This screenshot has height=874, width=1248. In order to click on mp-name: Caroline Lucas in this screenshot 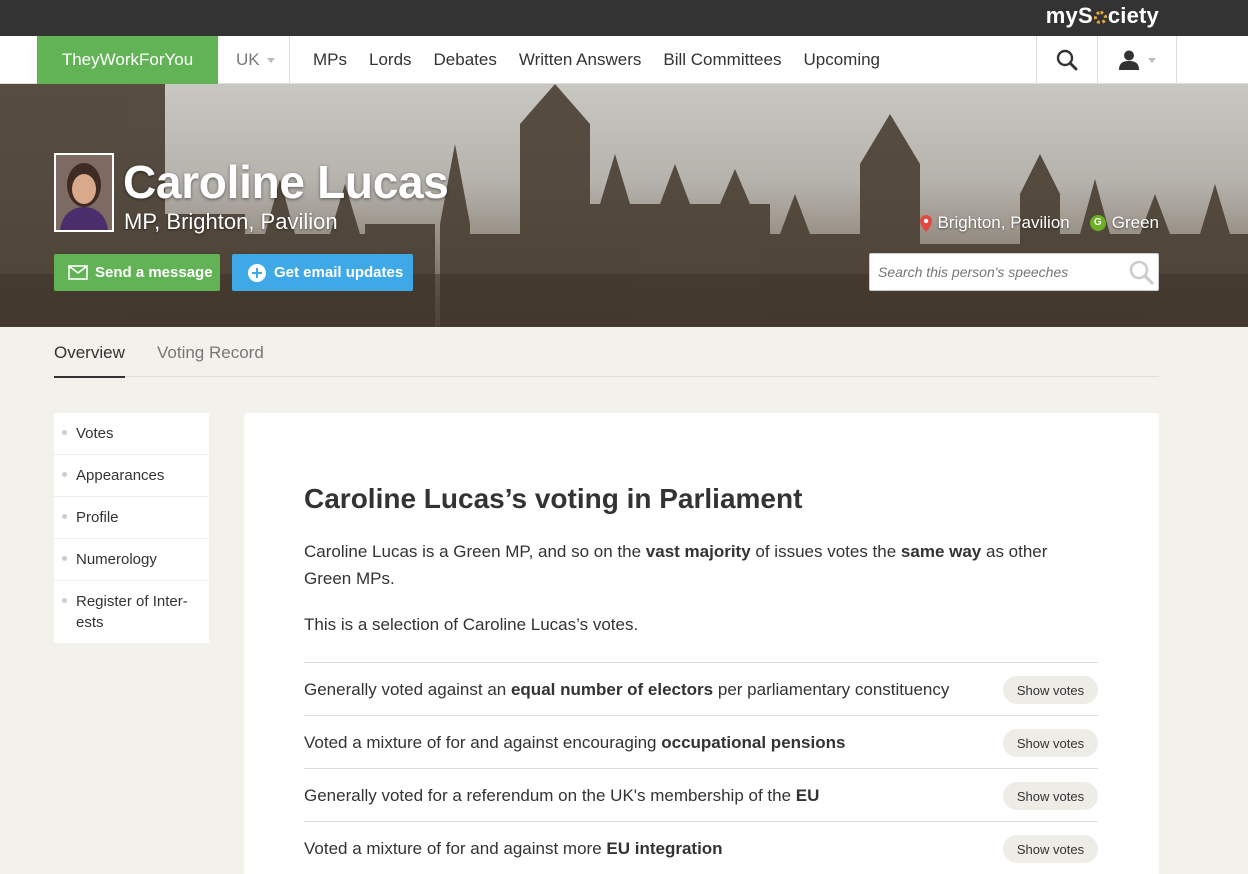, I will do `click(286, 182)`.